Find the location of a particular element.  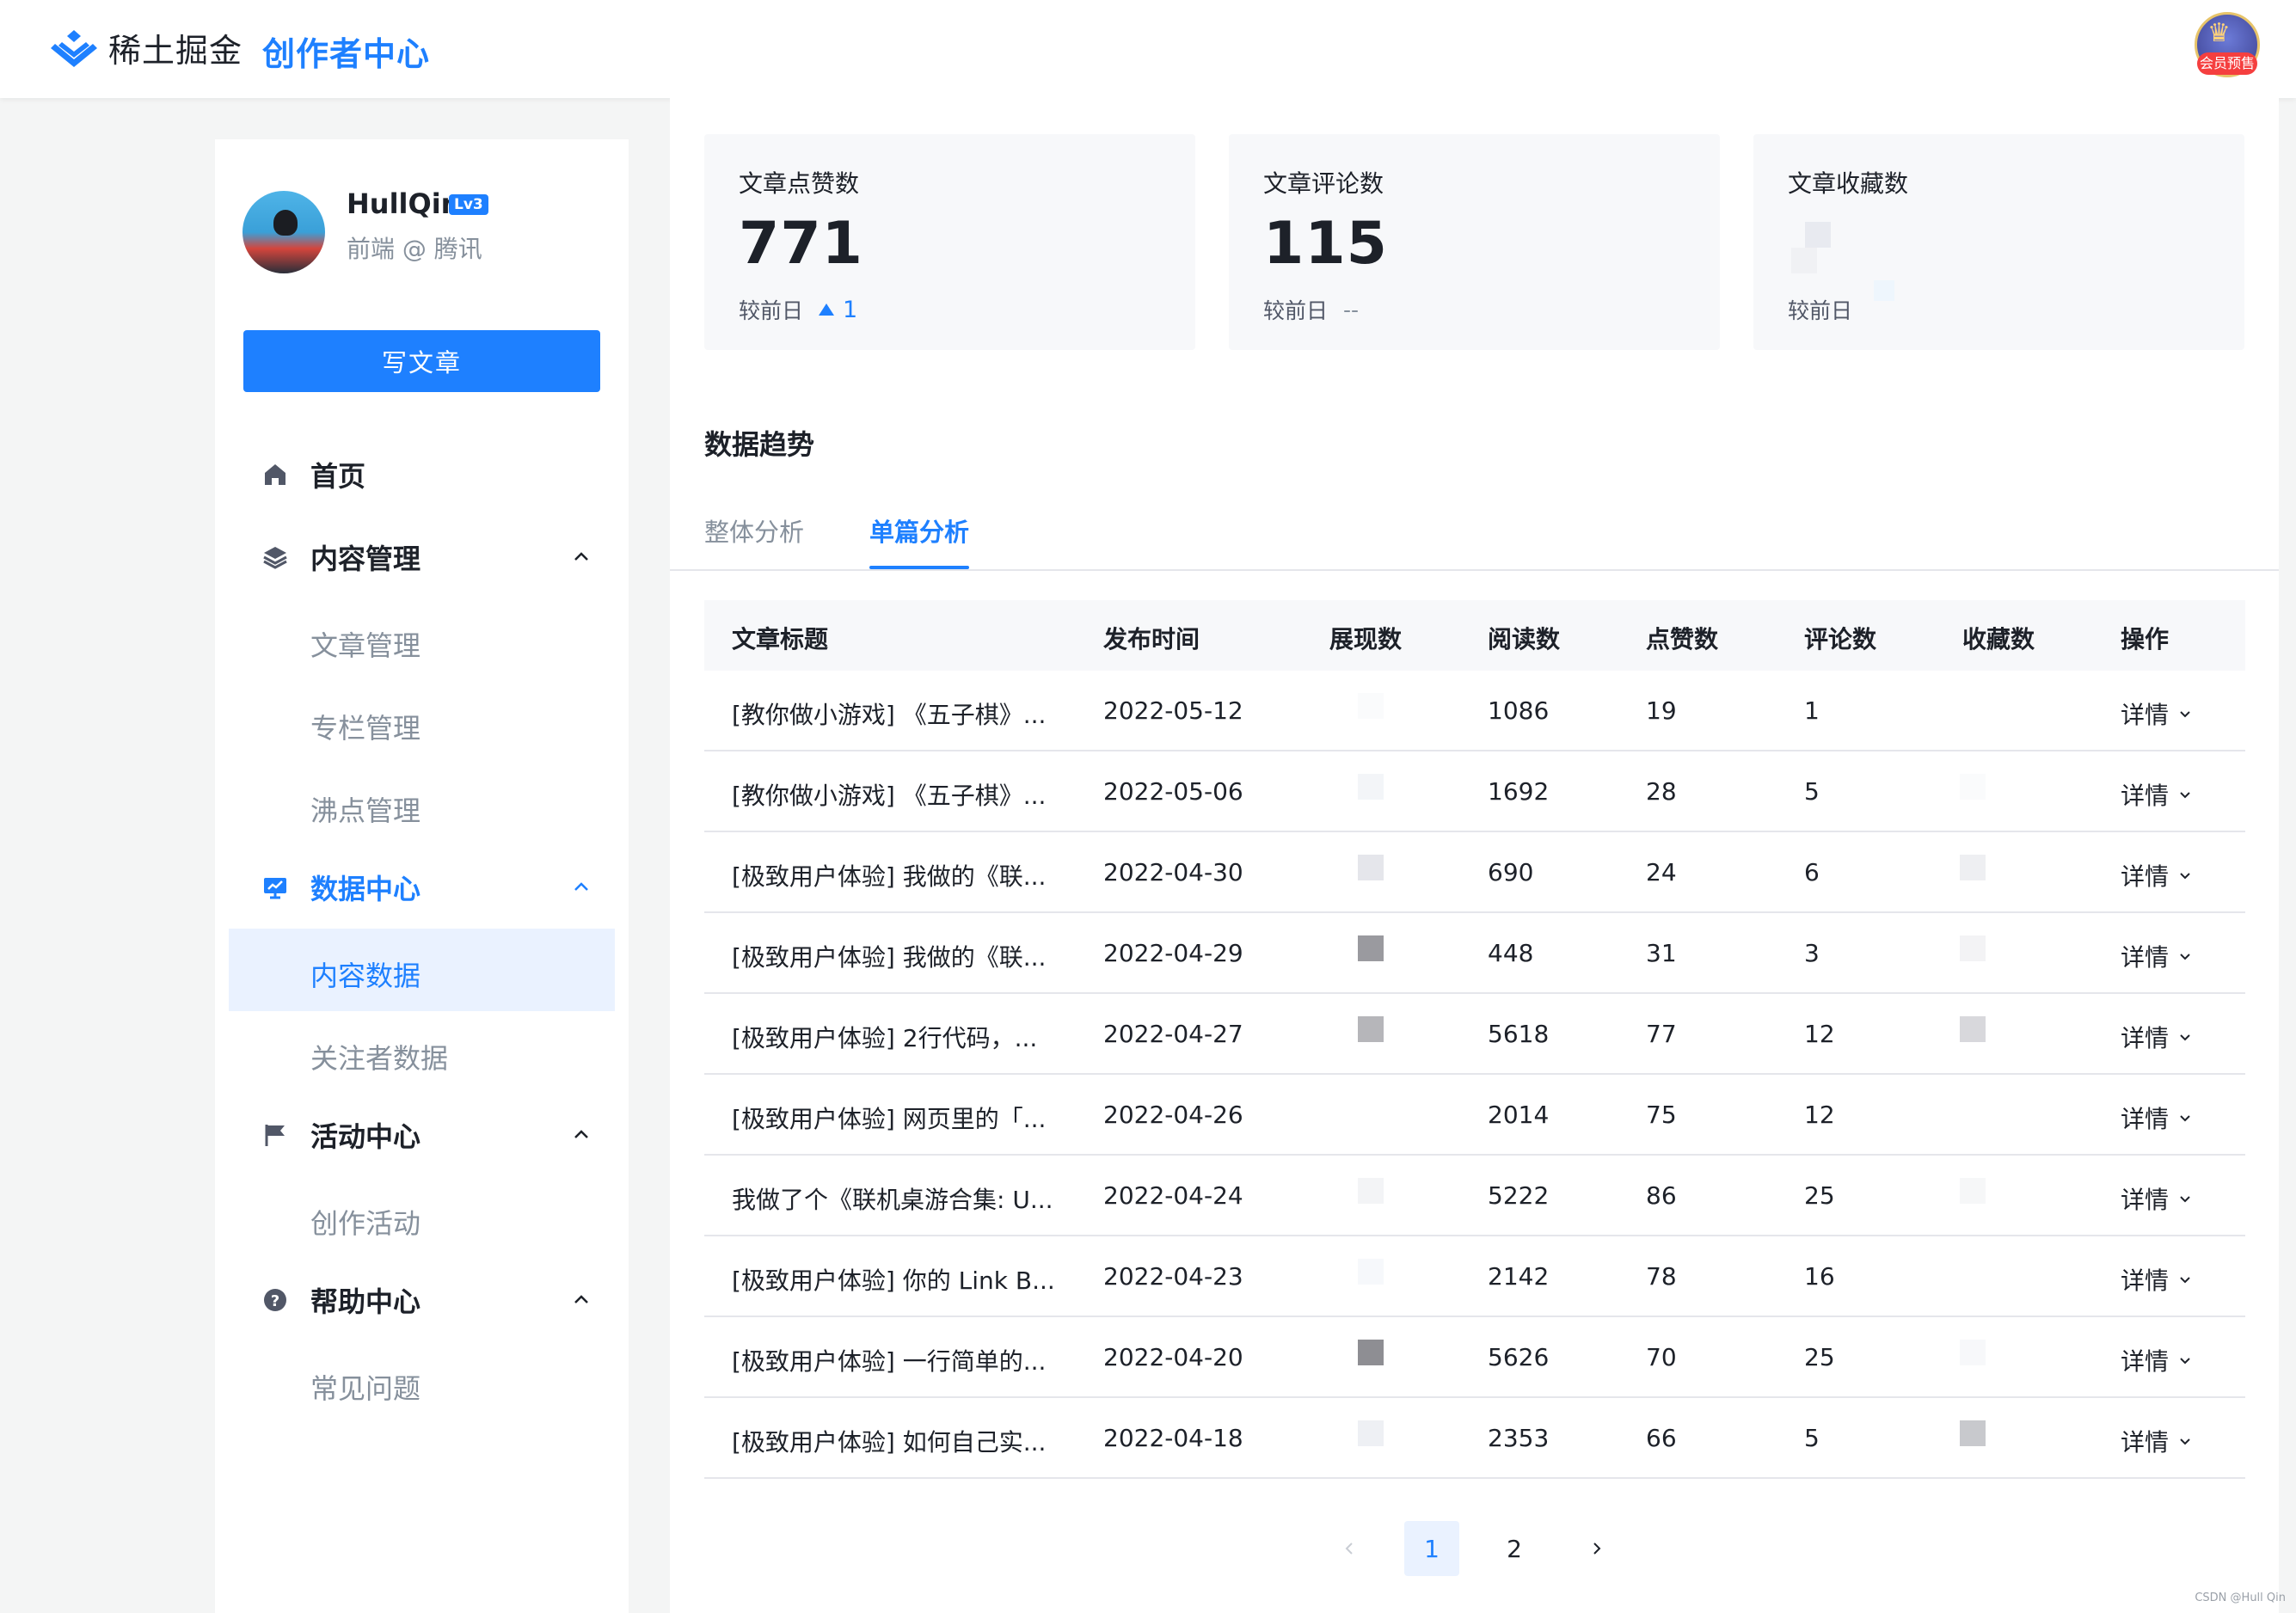

nav-follower-data: 关注者数据 is located at coordinates (422, 1052).